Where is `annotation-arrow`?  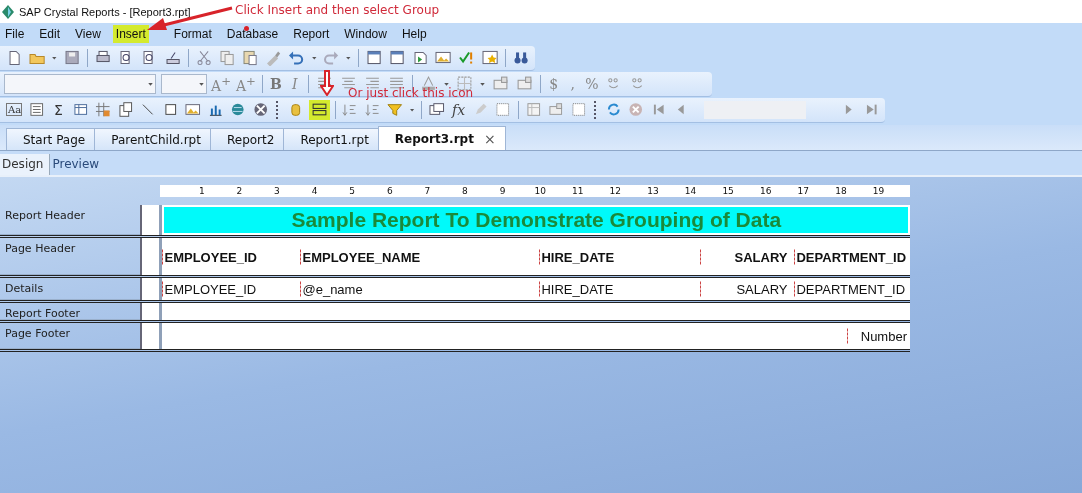
annotation-arrow is located at coordinates (327, 83).